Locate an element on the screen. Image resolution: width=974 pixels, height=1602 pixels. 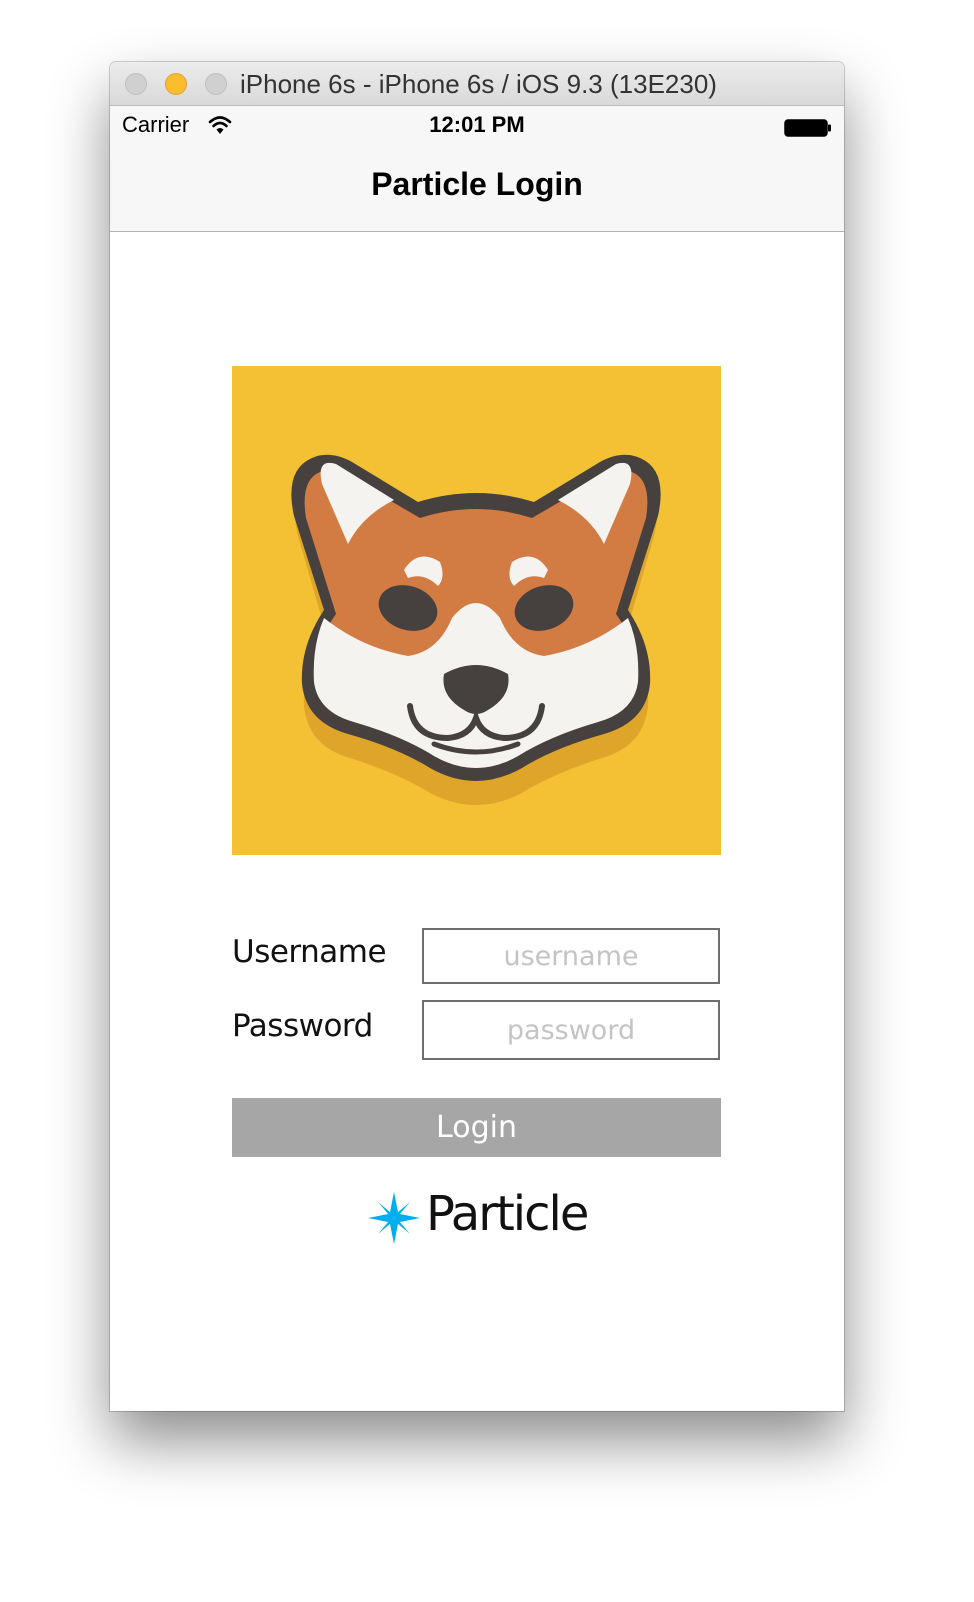
password-field-frame is located at coordinates (571, 1030).